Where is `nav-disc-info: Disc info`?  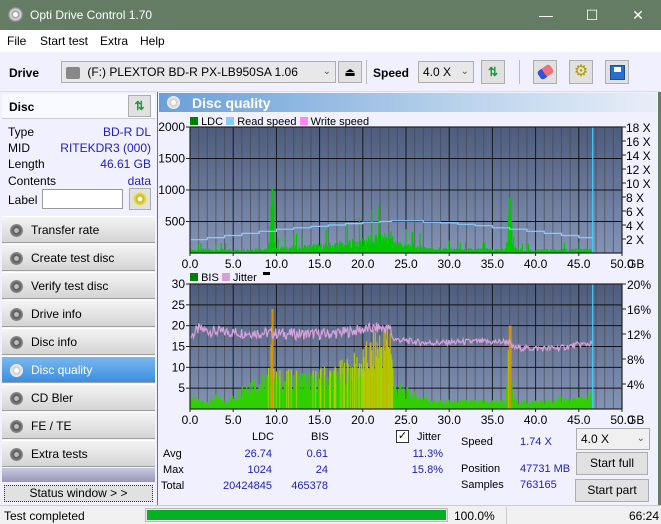
nav-disc-info: Disc info is located at coordinates (78, 341).